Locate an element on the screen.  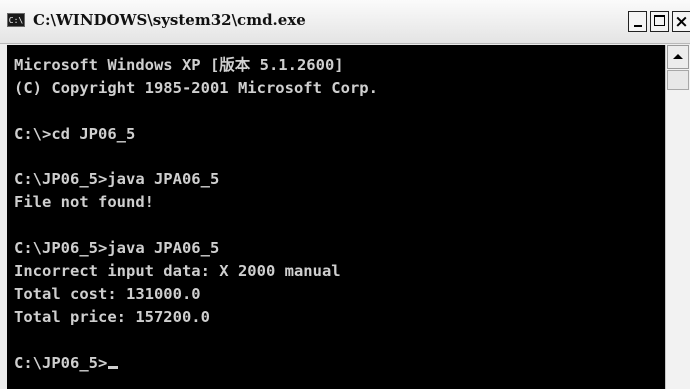
console-prompt: C:\JP06_5> is located at coordinates (61, 362).